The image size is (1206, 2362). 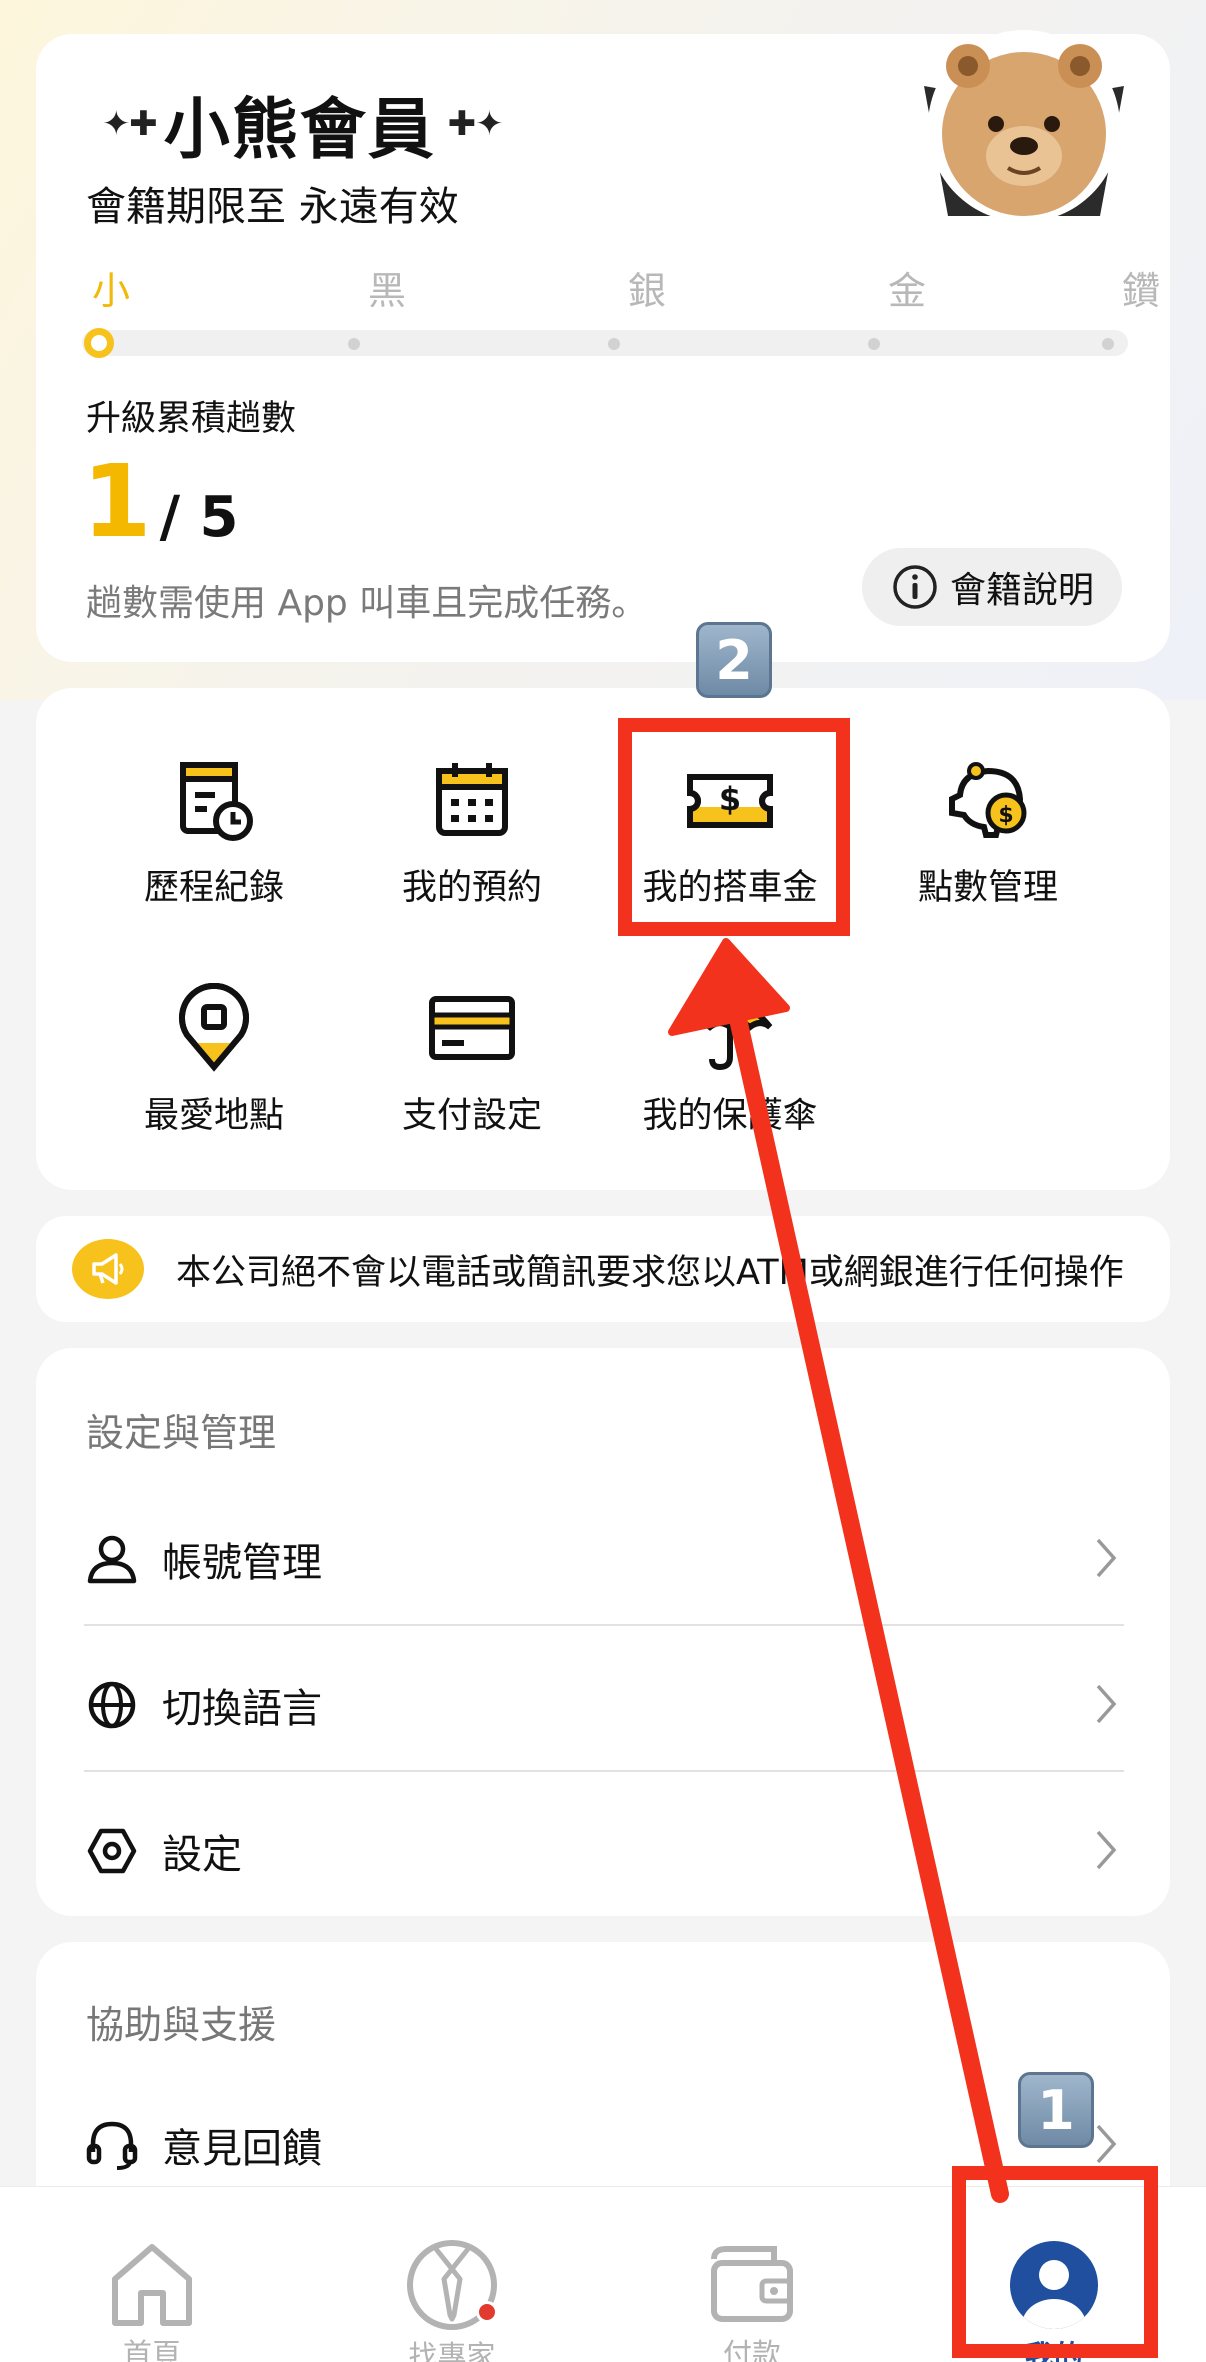 I want to click on service-reservations: 我的預約, so click(x=472, y=830).